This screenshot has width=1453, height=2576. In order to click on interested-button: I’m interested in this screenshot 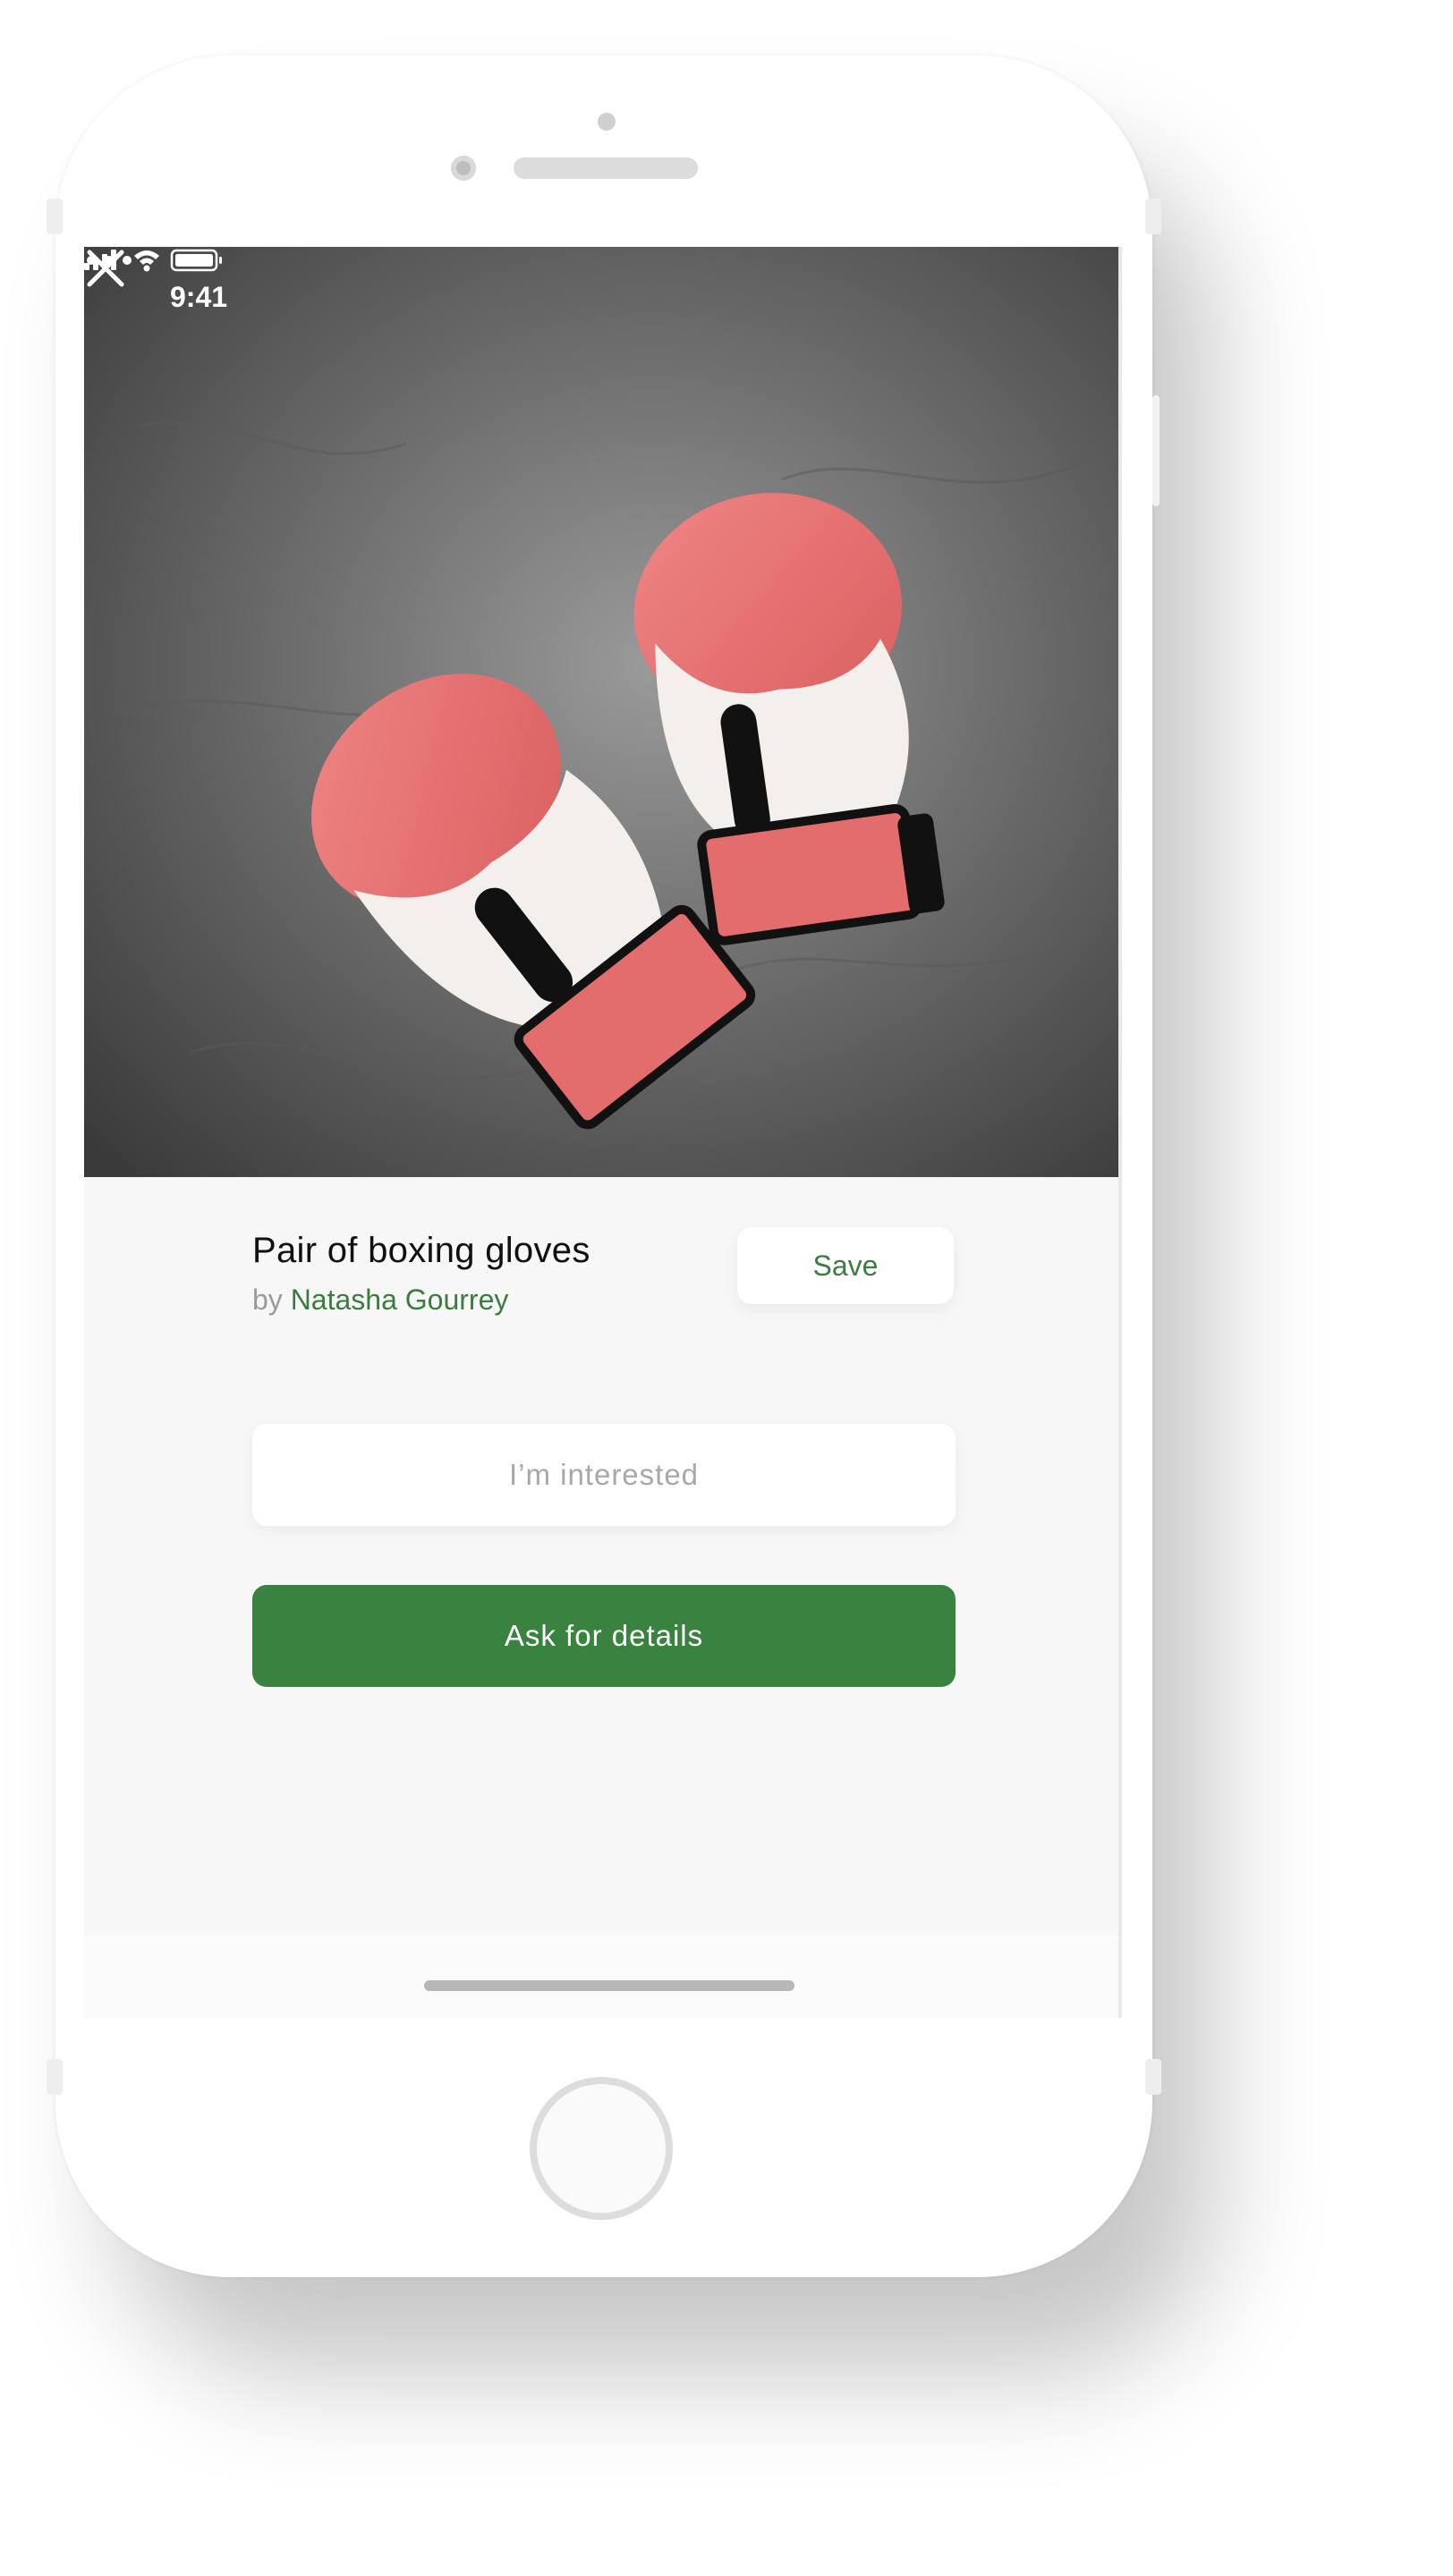, I will do `click(604, 1475)`.